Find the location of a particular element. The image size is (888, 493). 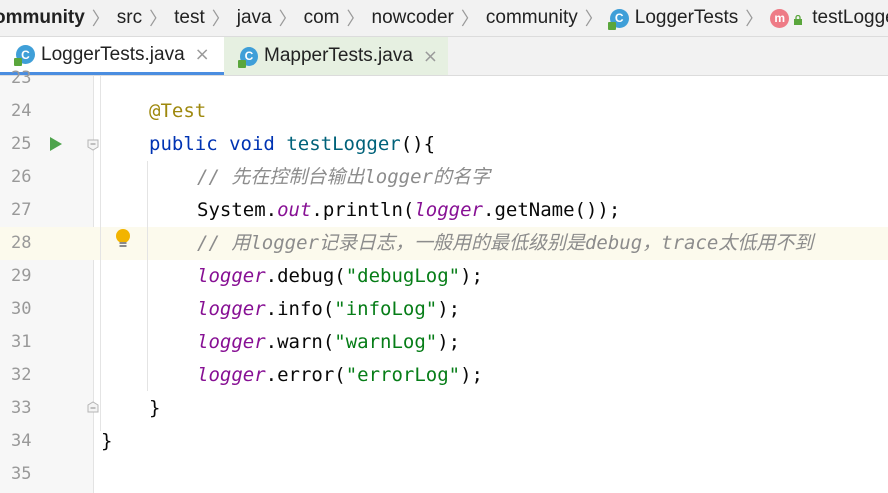

keyword-token: public is located at coordinates (183, 144).